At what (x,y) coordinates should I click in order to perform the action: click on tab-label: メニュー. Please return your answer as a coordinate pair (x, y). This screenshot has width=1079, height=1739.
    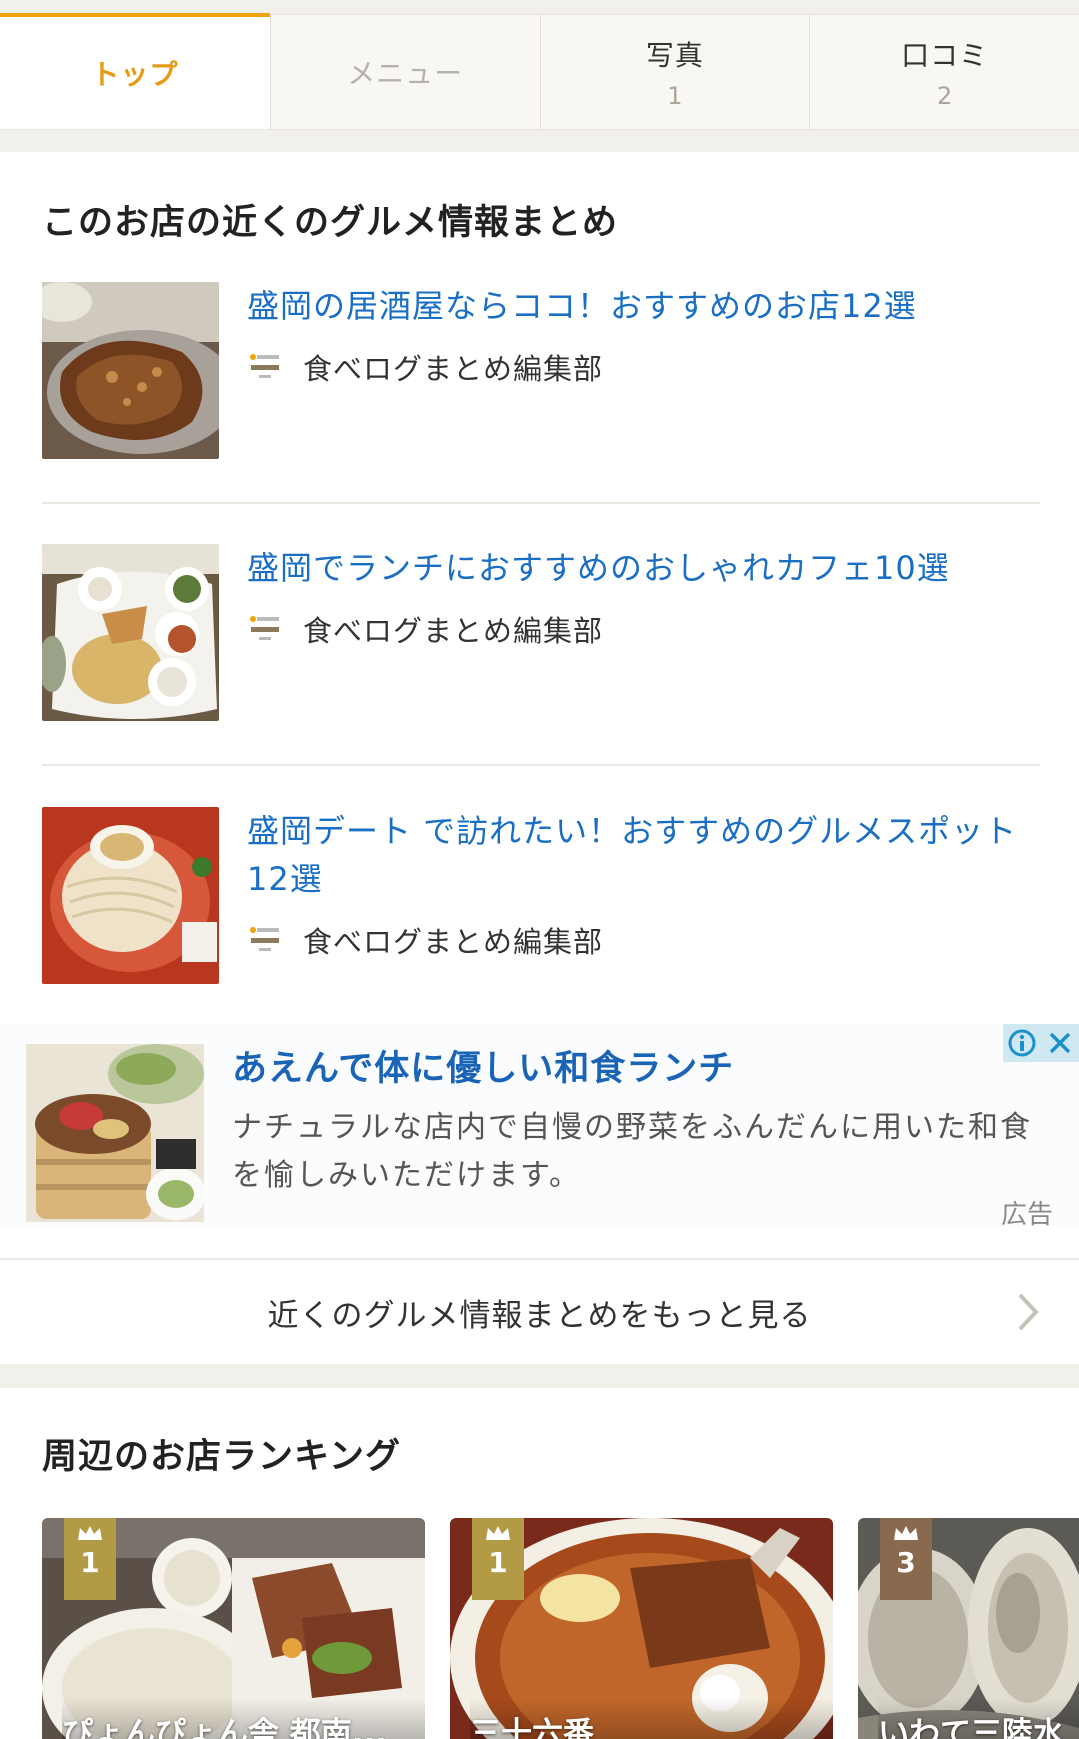
    Looking at the image, I should click on (405, 73).